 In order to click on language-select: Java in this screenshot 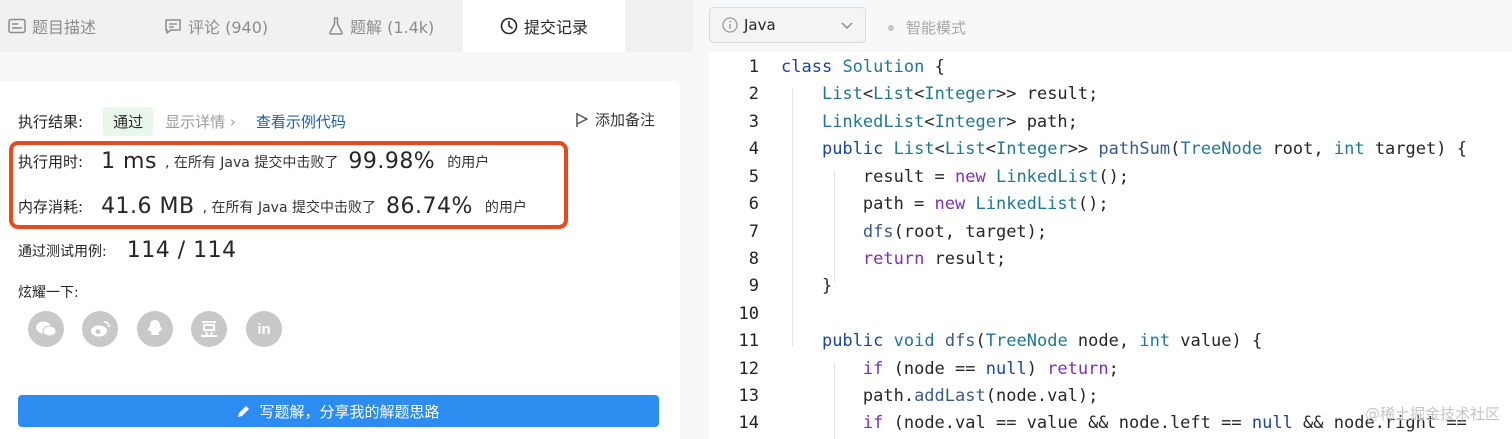, I will do `click(787, 25)`.